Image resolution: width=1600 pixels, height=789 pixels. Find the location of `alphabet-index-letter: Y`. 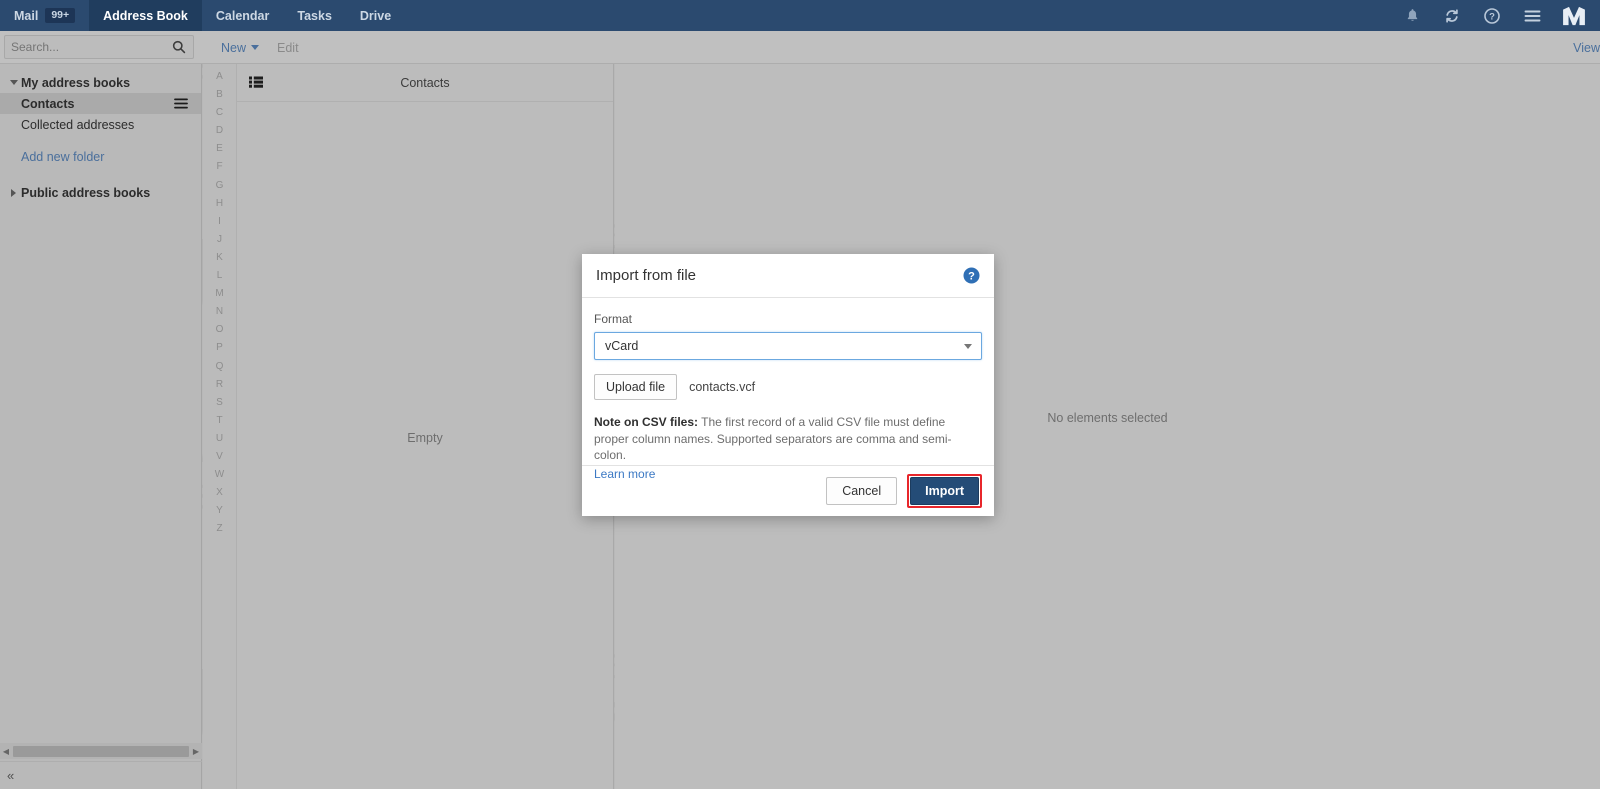

alphabet-index-letter: Y is located at coordinates (219, 511).